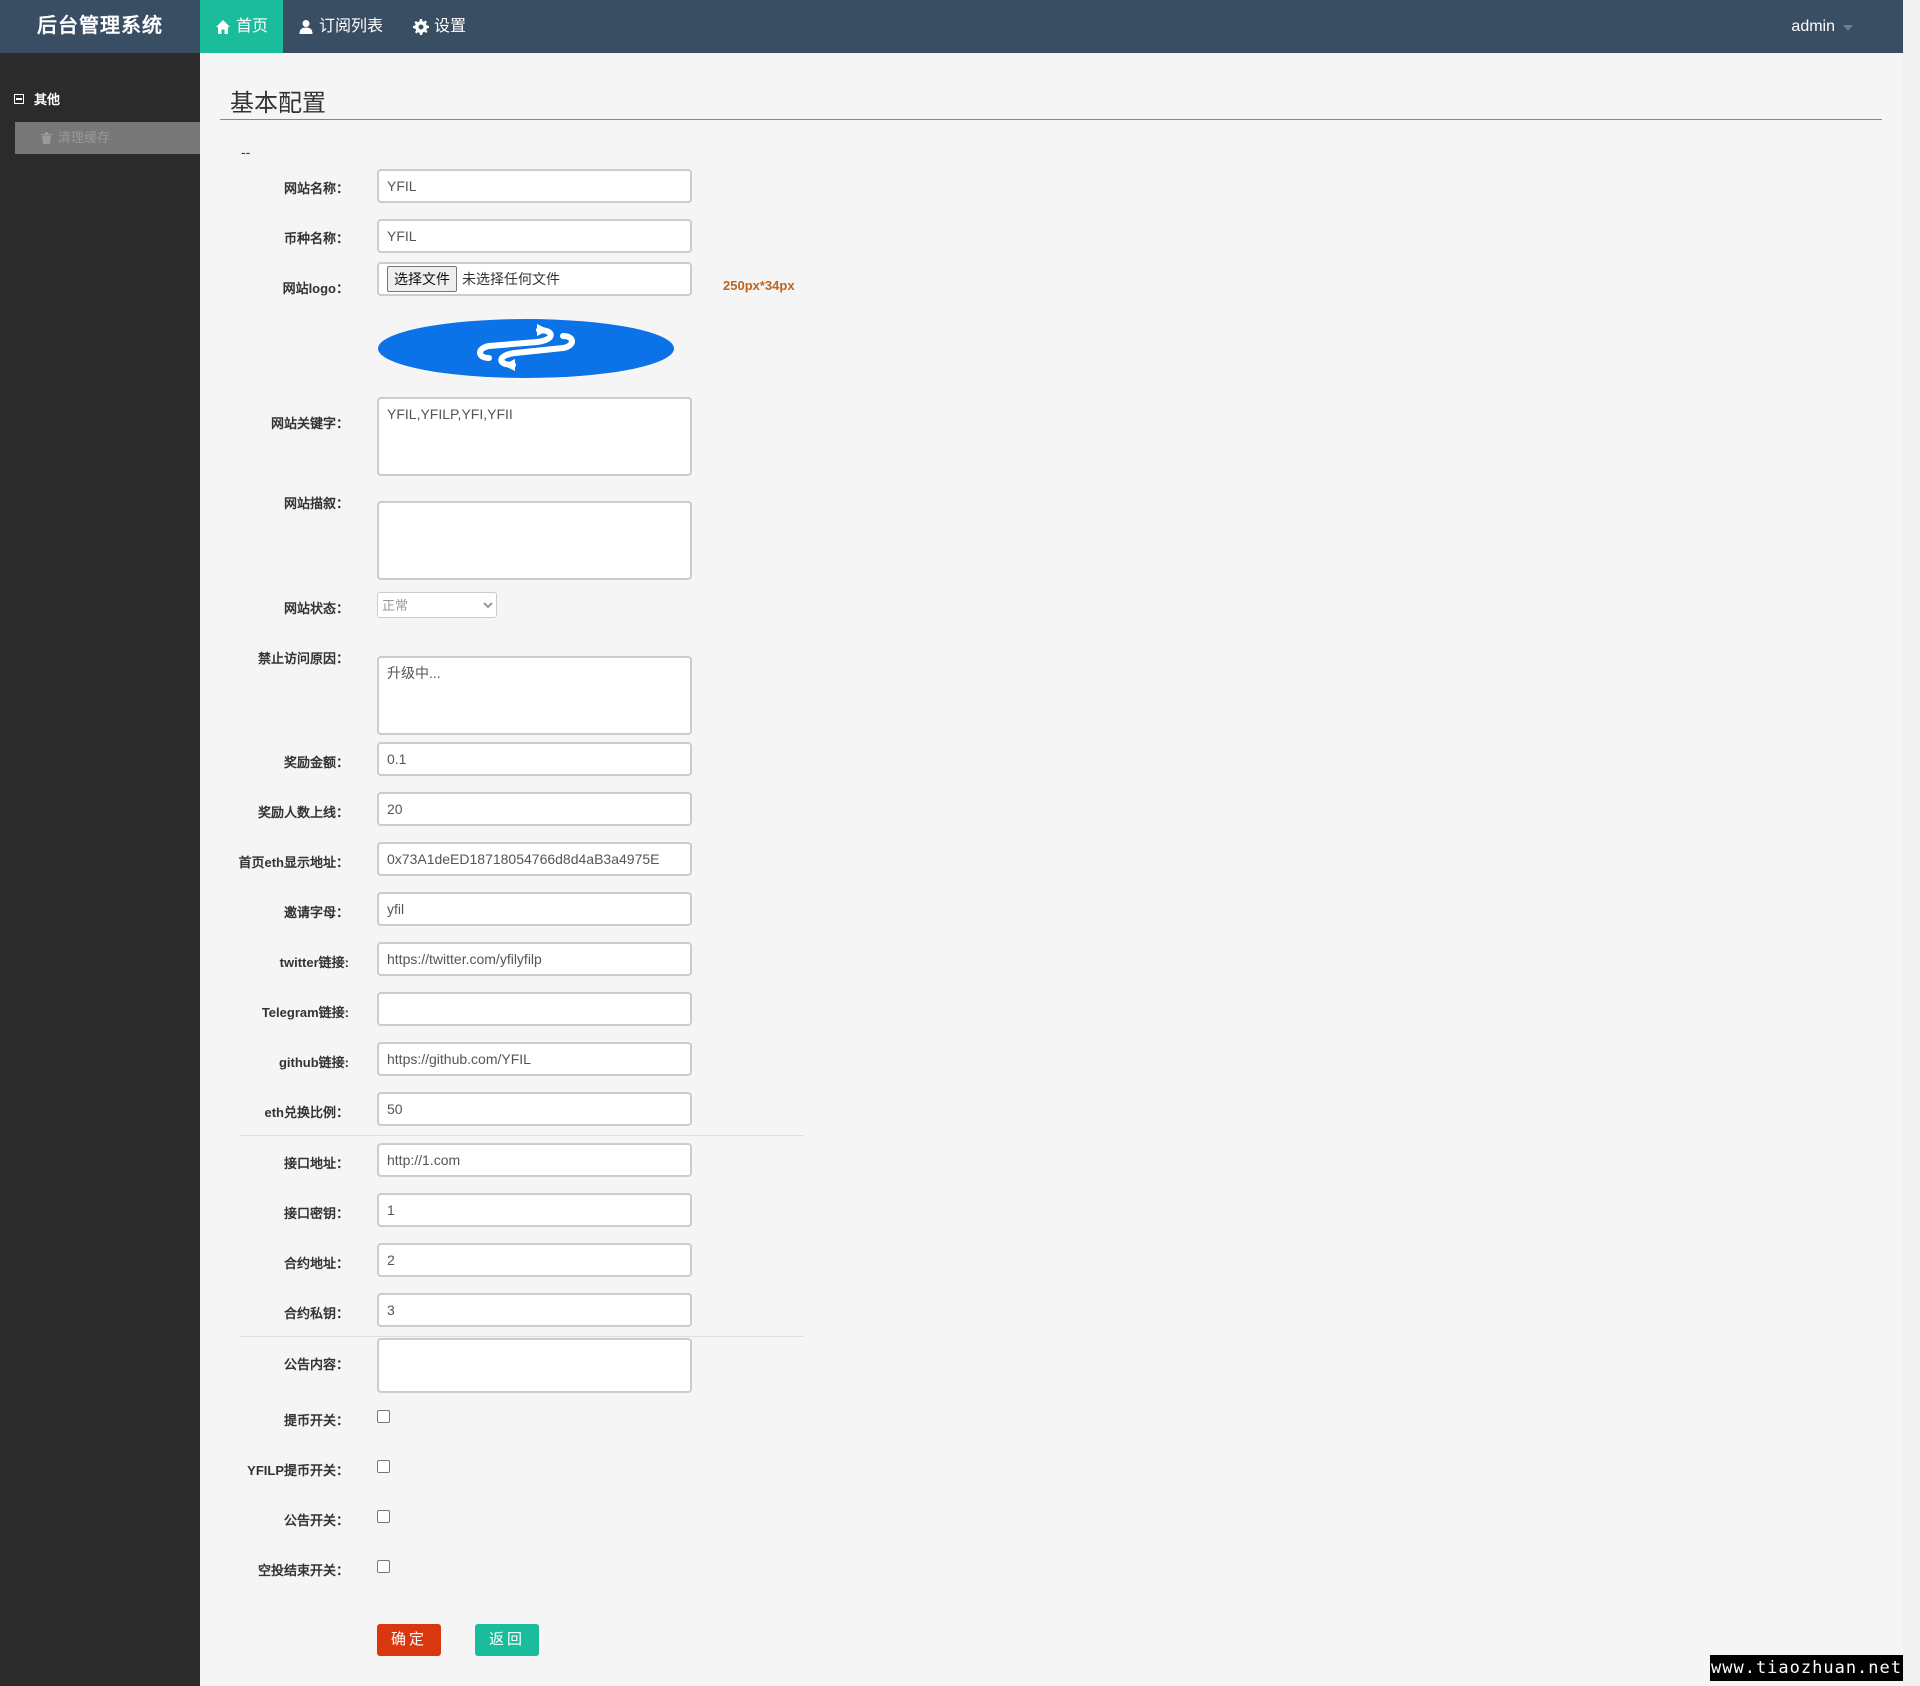  Describe the element at coordinates (306, 26) in the screenshot. I see `user-icon` at that location.